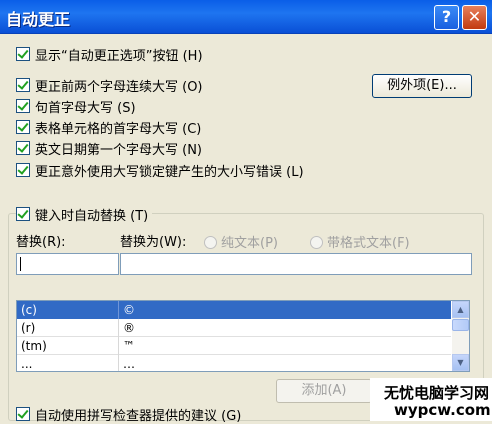  Describe the element at coordinates (460, 309) in the screenshot. I see `arrow-up-icon: ▲` at that location.